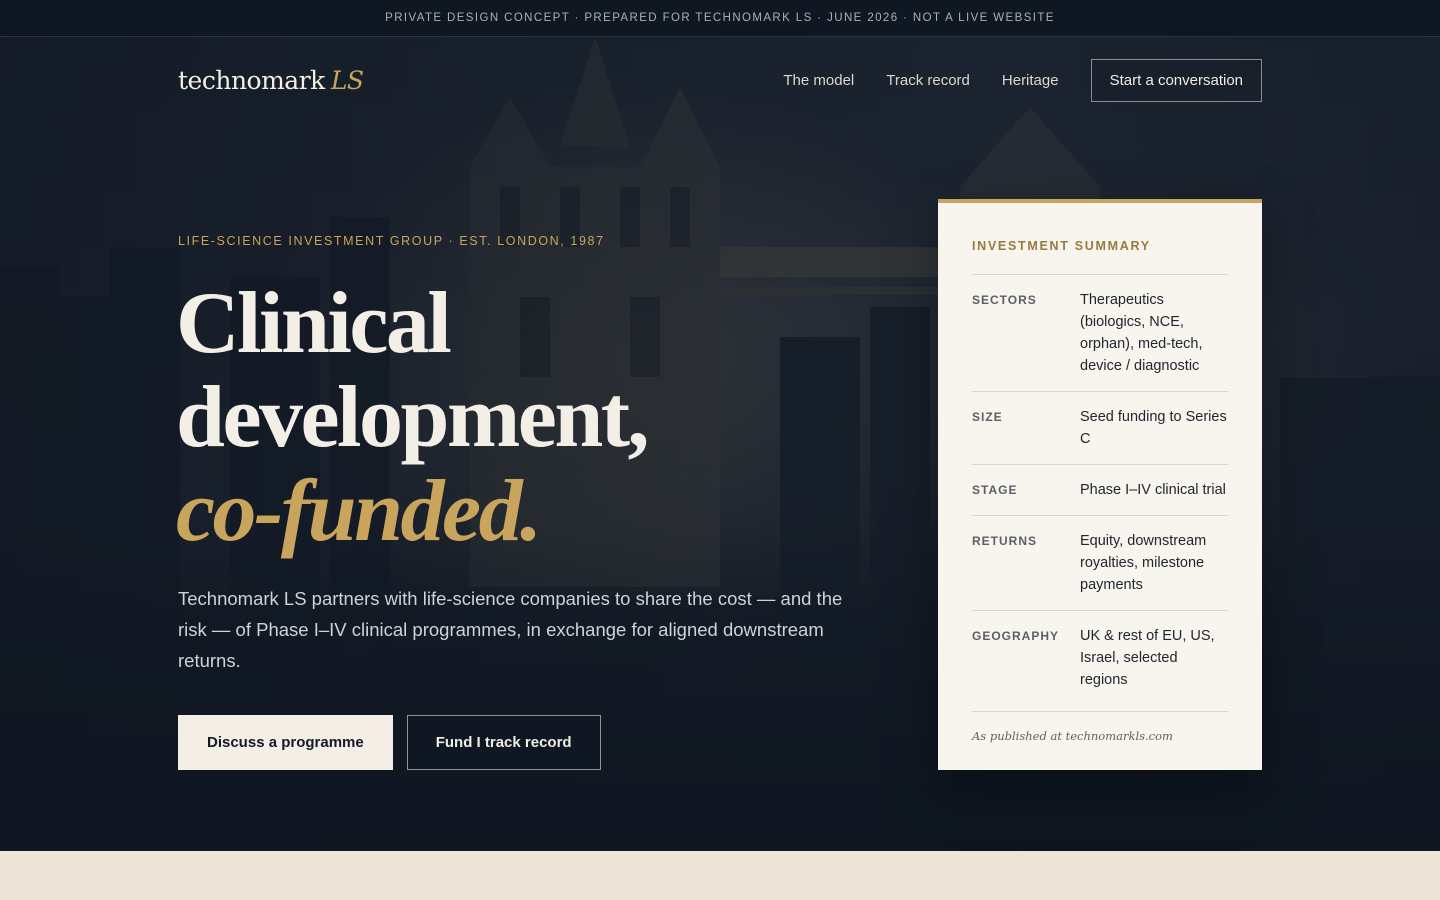 The height and width of the screenshot is (900, 1440). I want to click on summary-label: RETURNS, so click(1005, 541).